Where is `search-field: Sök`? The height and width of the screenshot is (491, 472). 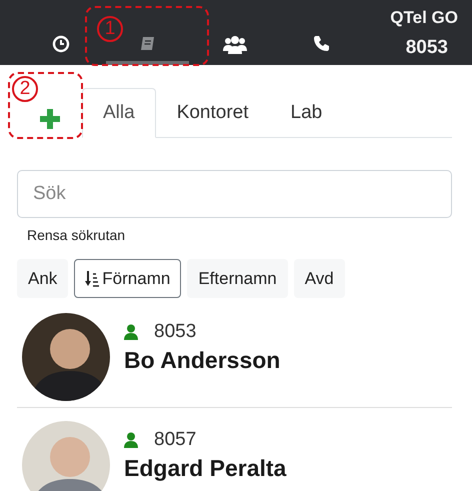
search-field: Sök is located at coordinates (234, 194).